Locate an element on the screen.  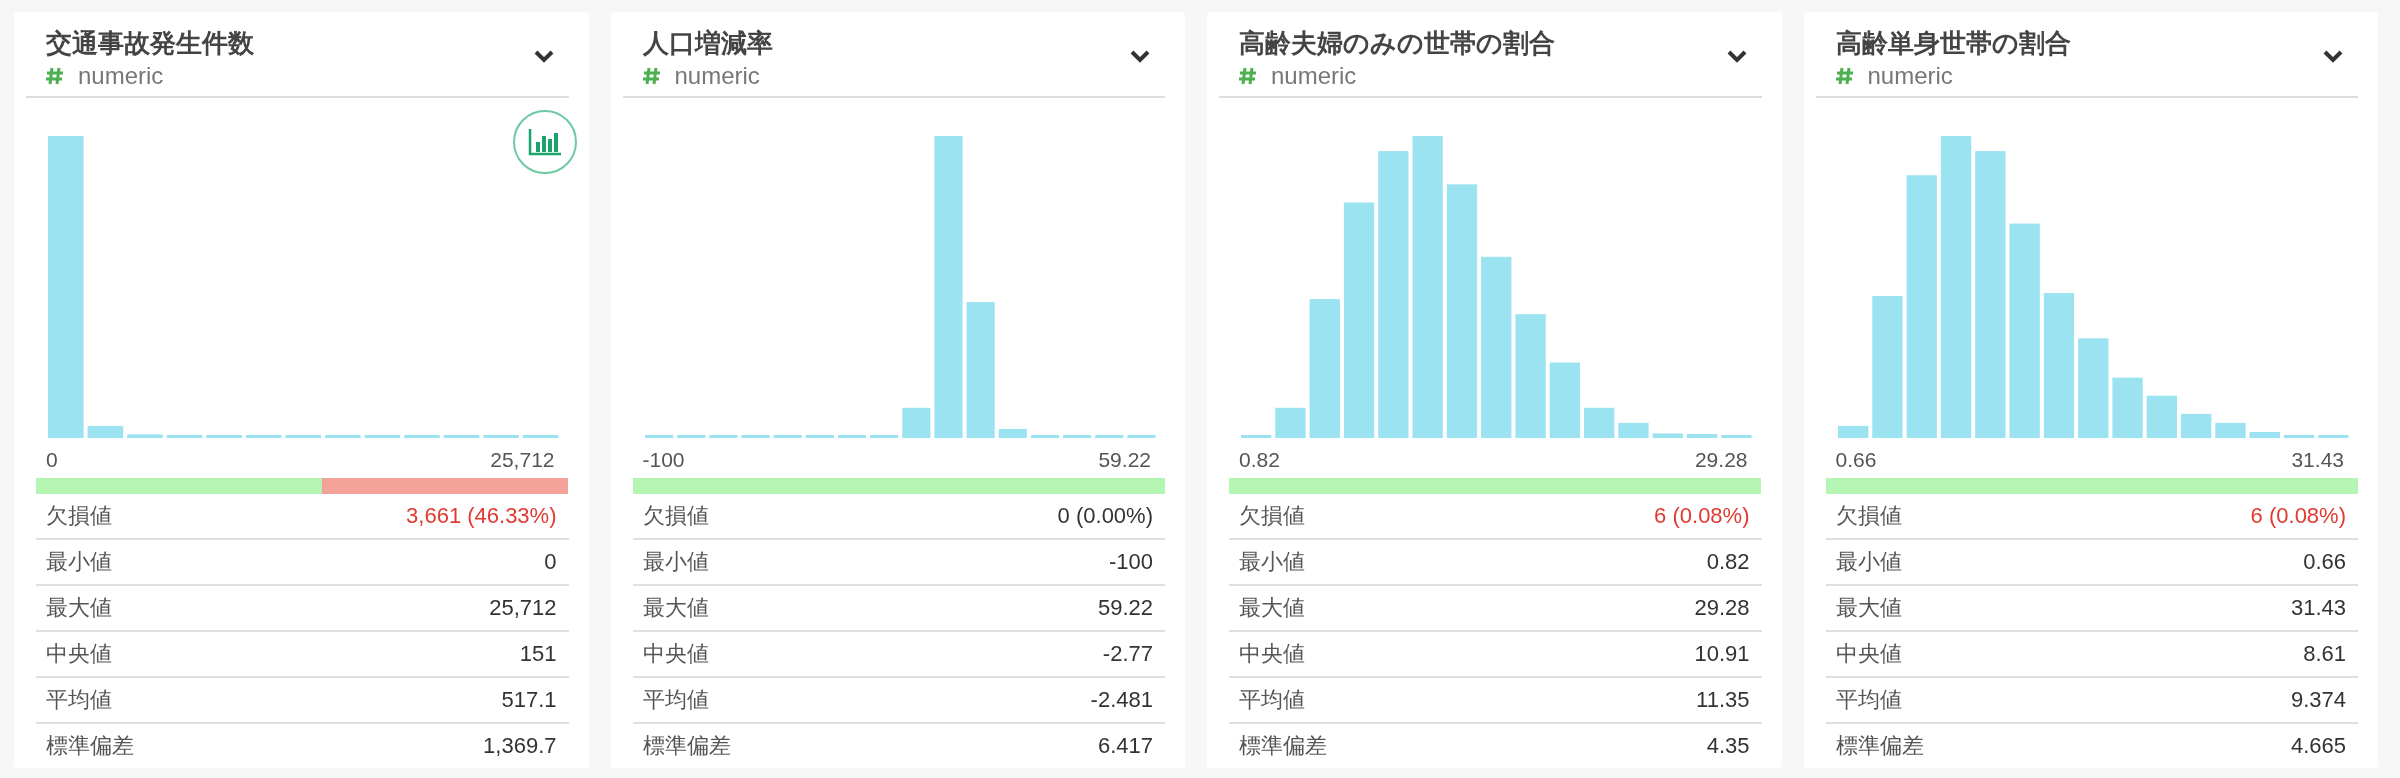
stat-value: 25,712 is located at coordinates (523, 608).